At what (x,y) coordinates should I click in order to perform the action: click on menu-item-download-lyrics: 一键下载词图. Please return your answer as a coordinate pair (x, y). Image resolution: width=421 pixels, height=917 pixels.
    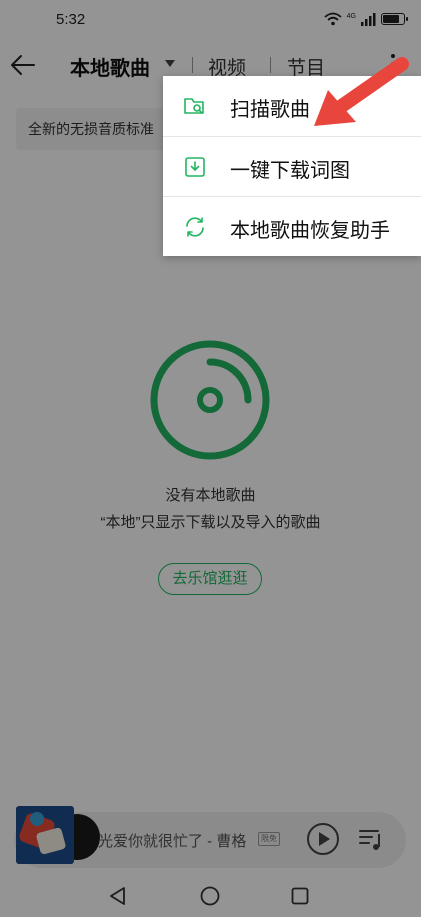
    Looking at the image, I should click on (292, 166).